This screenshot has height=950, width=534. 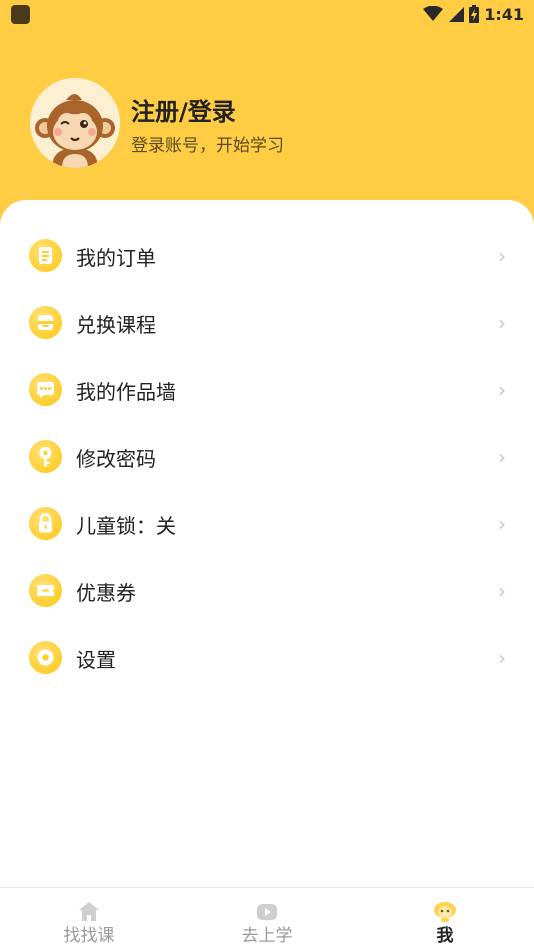 I want to click on tab-find-courses: 找找课, so click(x=89, y=919).